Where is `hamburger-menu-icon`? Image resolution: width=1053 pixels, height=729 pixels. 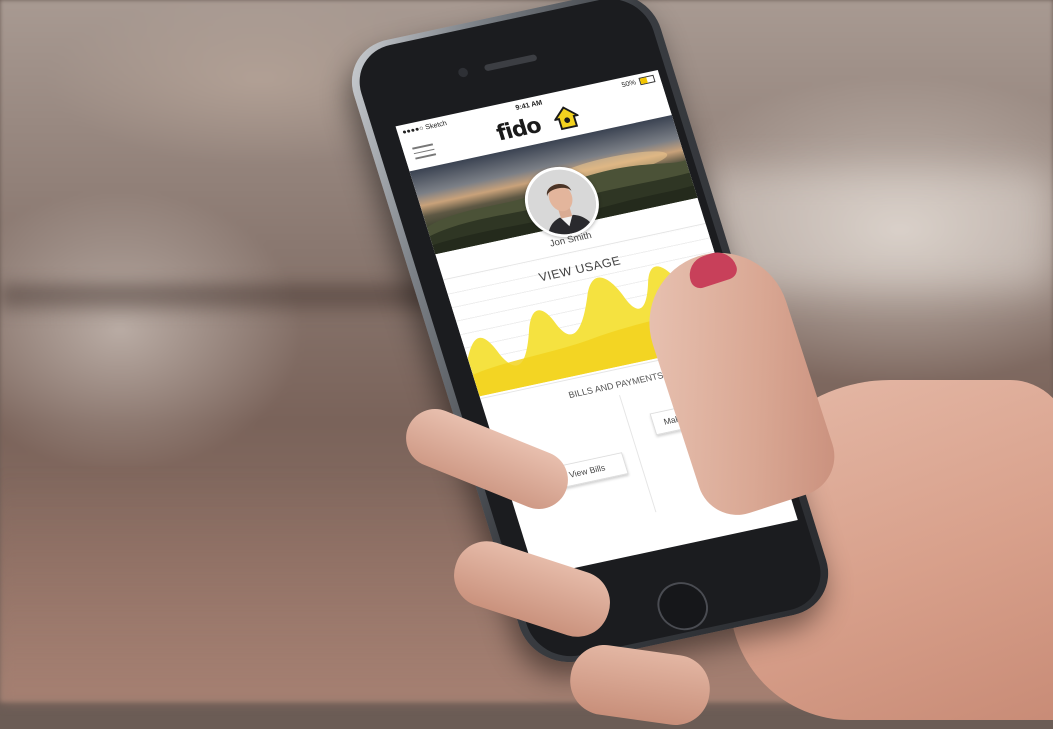
hamburger-menu-icon is located at coordinates (424, 151).